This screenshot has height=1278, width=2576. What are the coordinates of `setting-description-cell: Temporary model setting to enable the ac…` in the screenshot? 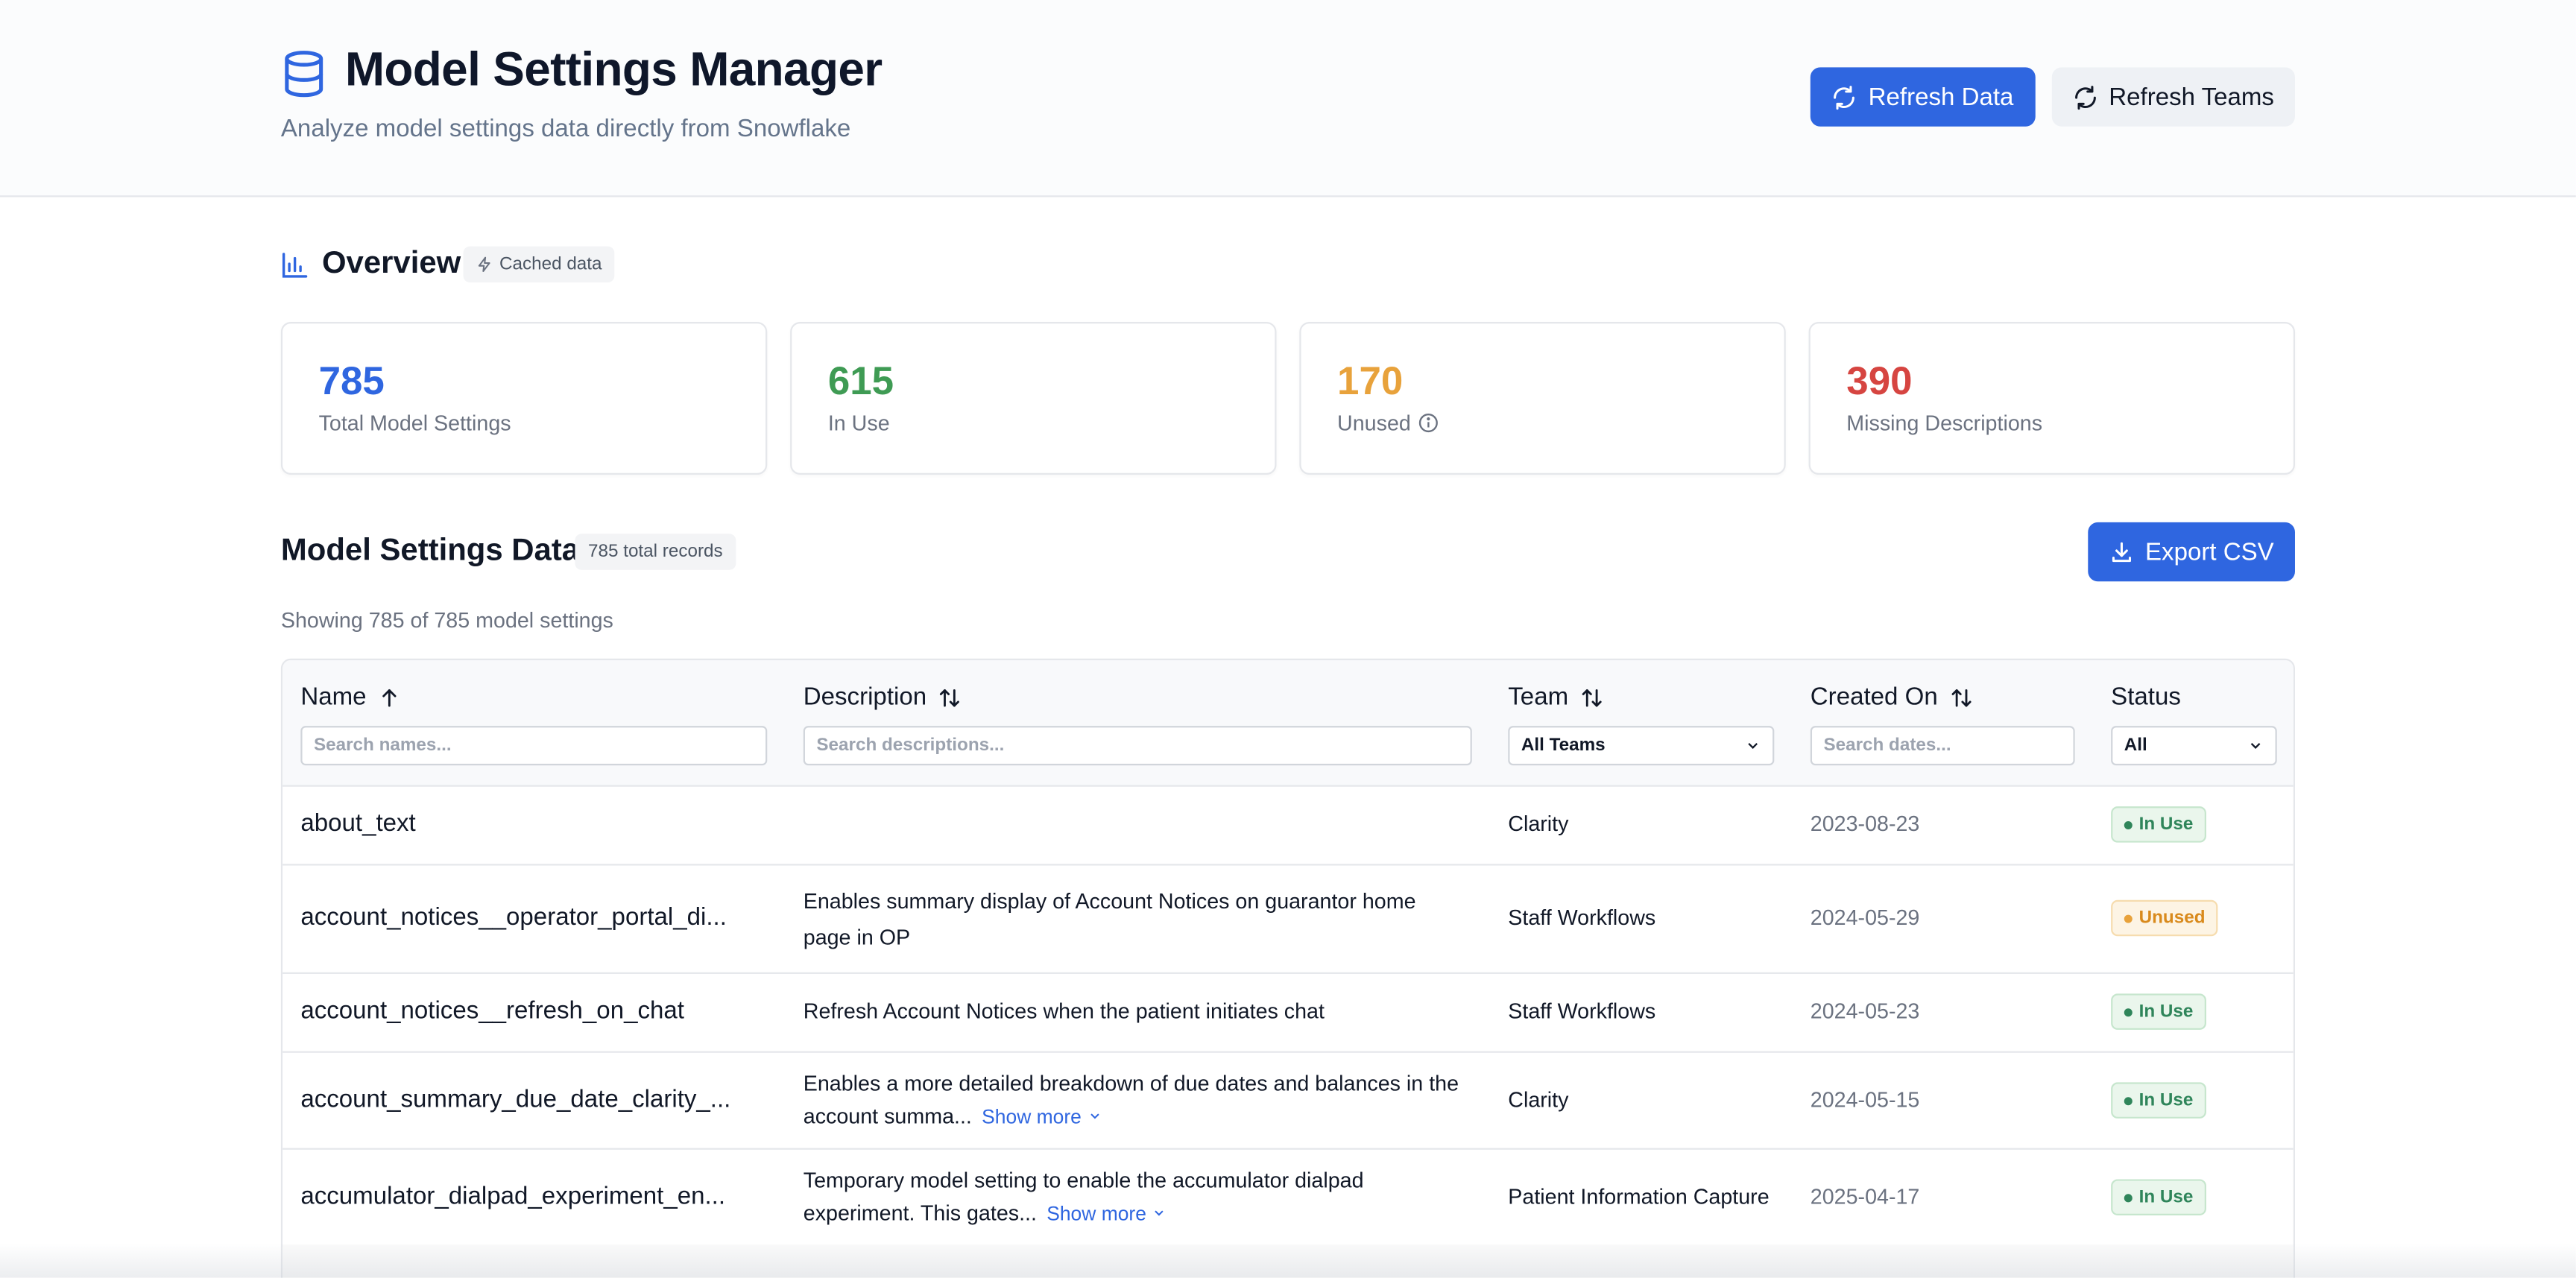 It's located at (1116, 1197).